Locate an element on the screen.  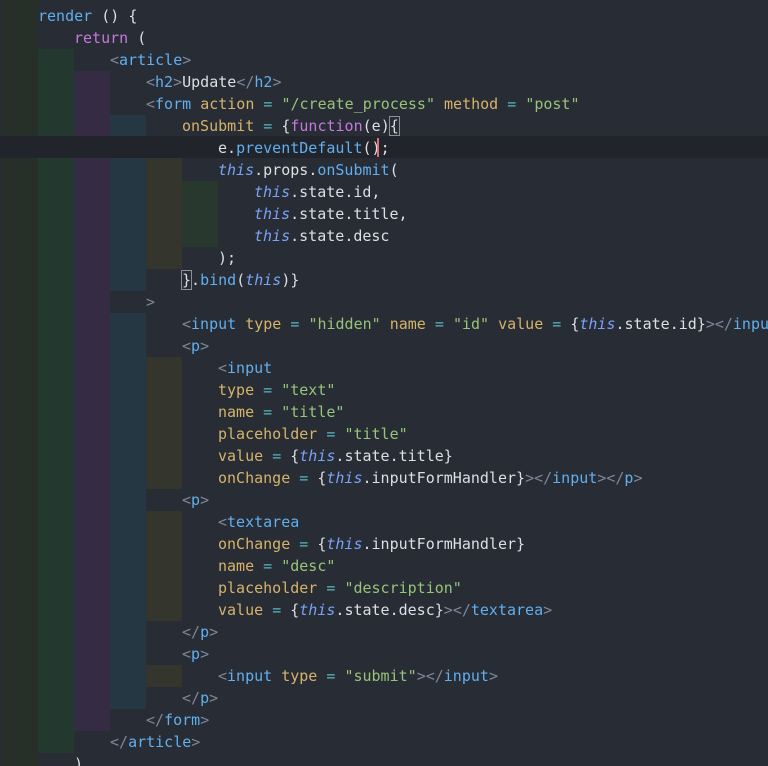
code-line: <article> is located at coordinates (150, 60).